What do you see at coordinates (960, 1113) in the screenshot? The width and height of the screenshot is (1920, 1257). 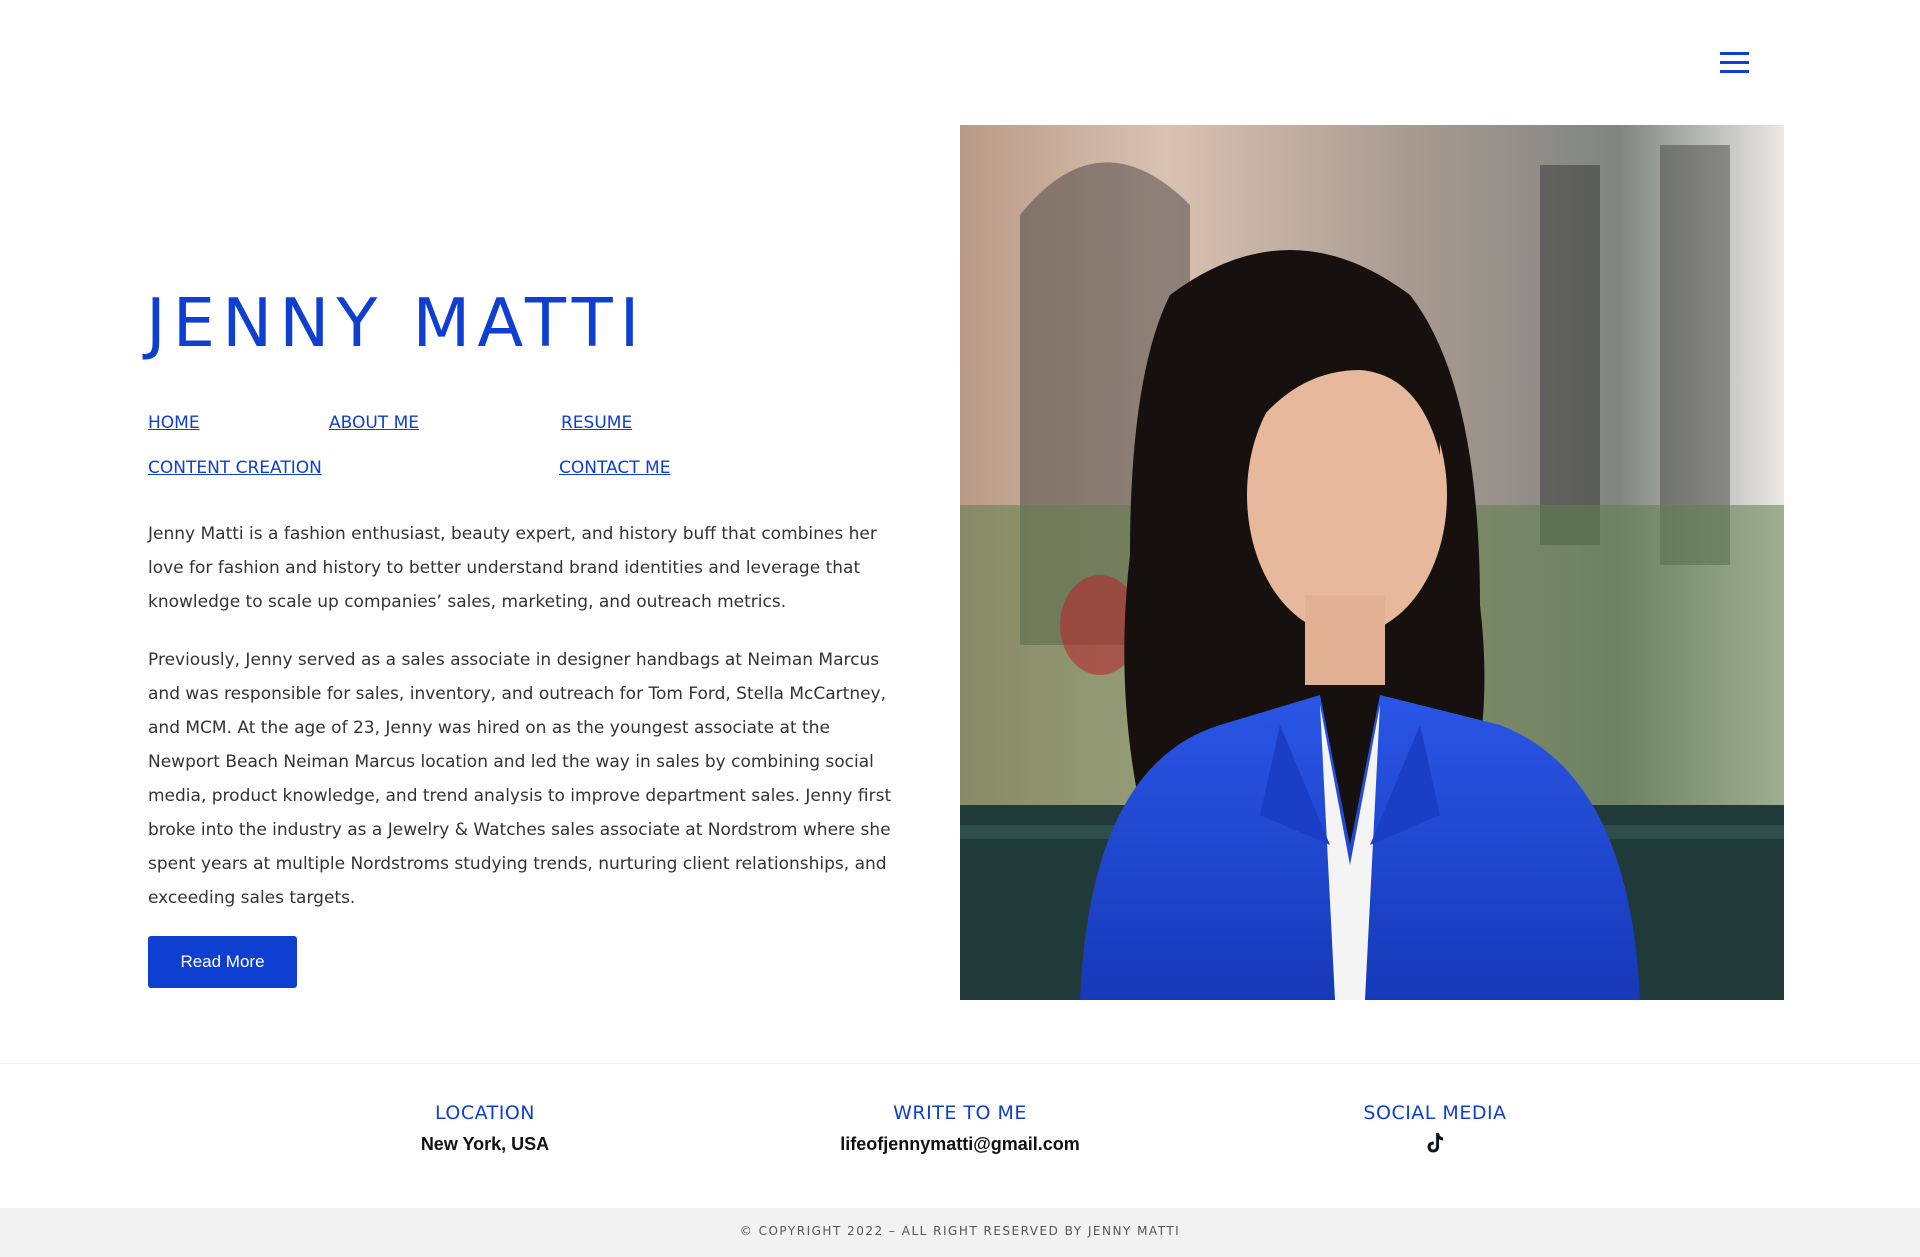 I see `write-to-me-heading: WRITE TO ME` at bounding box center [960, 1113].